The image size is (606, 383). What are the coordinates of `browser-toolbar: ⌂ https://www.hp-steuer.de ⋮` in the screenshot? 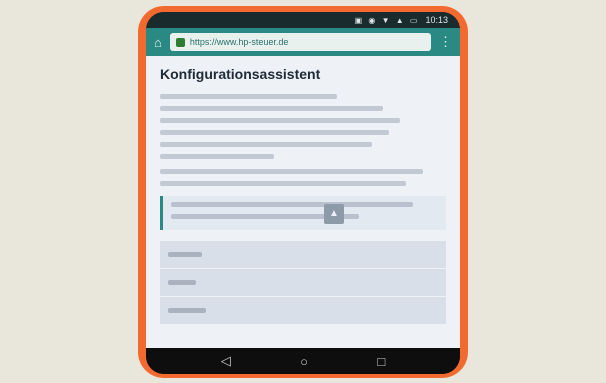 It's located at (303, 42).